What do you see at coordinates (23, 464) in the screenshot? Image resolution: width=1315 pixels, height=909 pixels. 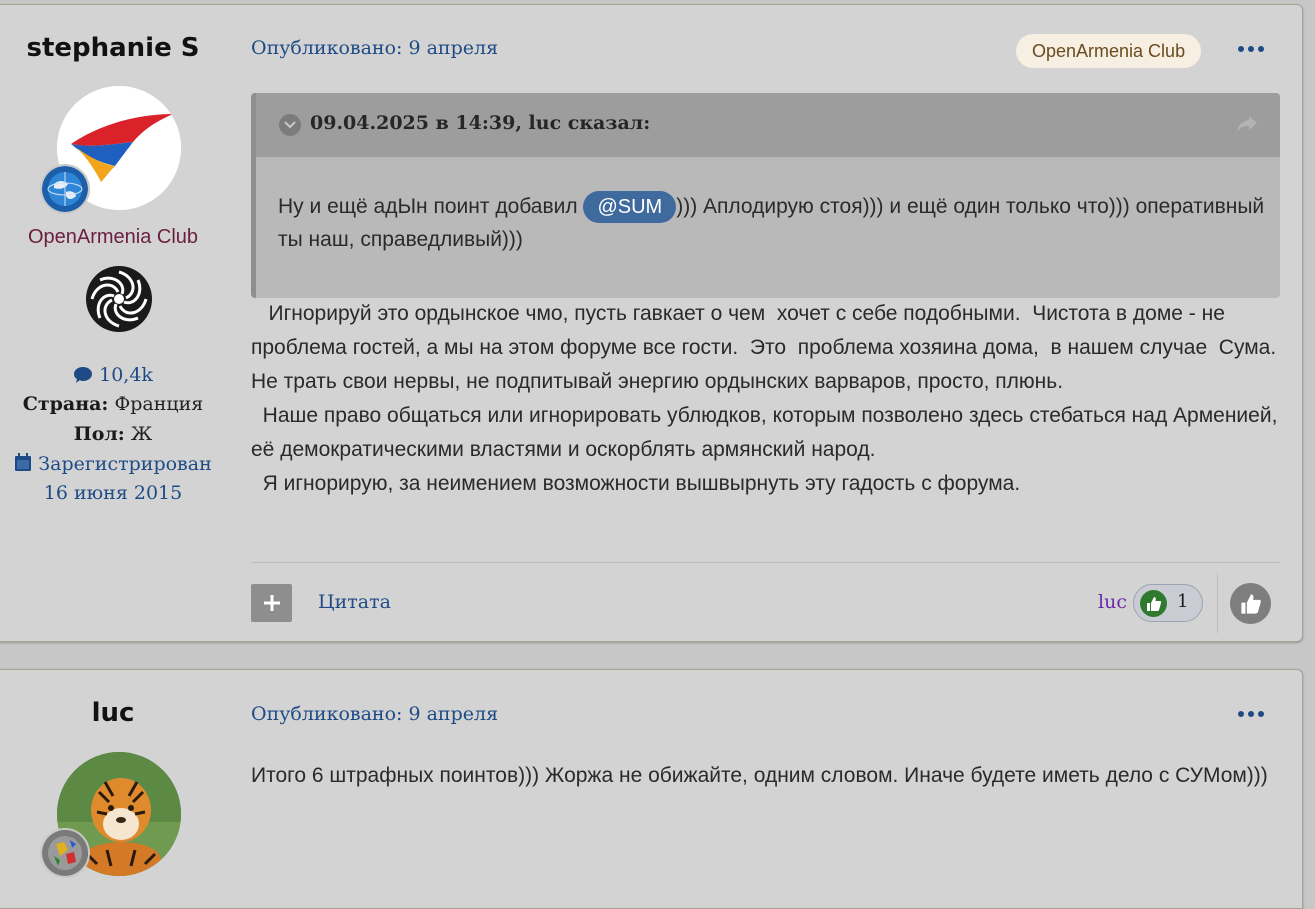 I see `calendar-icon` at bounding box center [23, 464].